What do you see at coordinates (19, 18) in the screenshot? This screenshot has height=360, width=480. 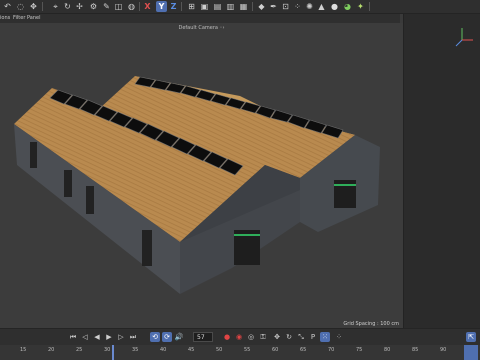 I see `menu-filter: Filter` at bounding box center [19, 18].